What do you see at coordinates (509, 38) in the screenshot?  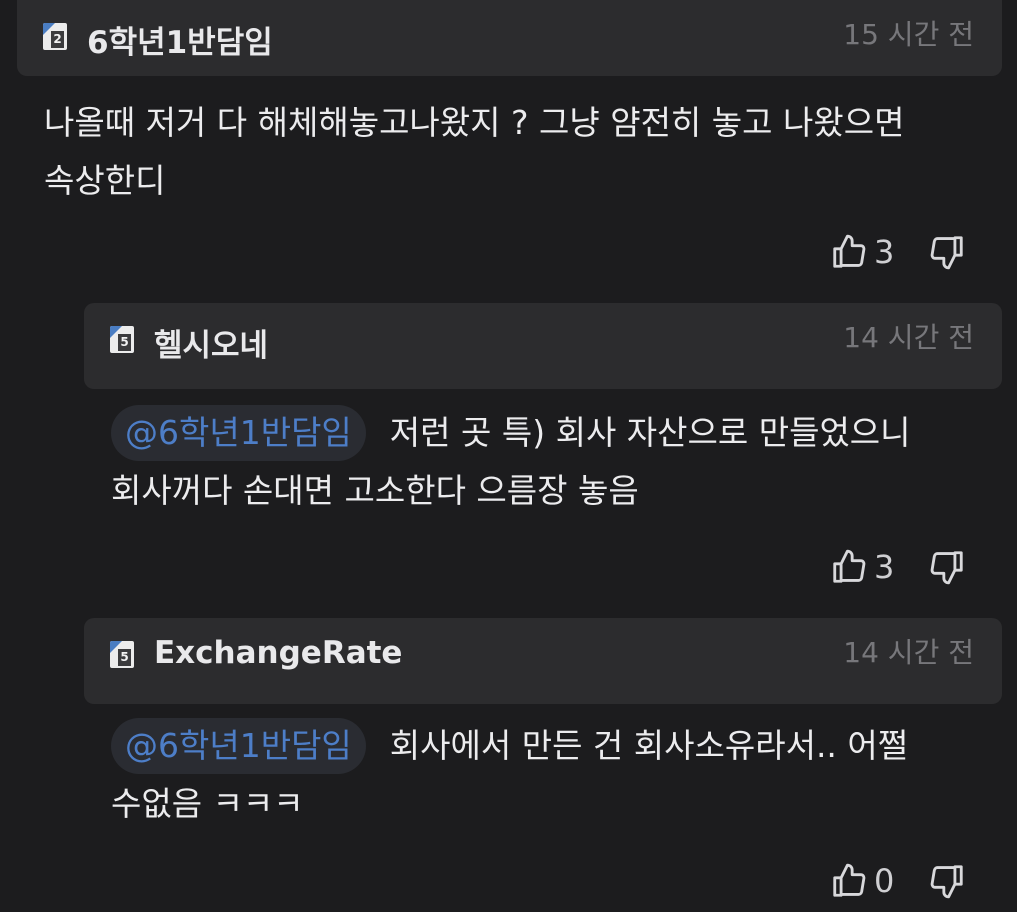 I see `comment-header: 2 6학년1반담임 15 시간 전` at bounding box center [509, 38].